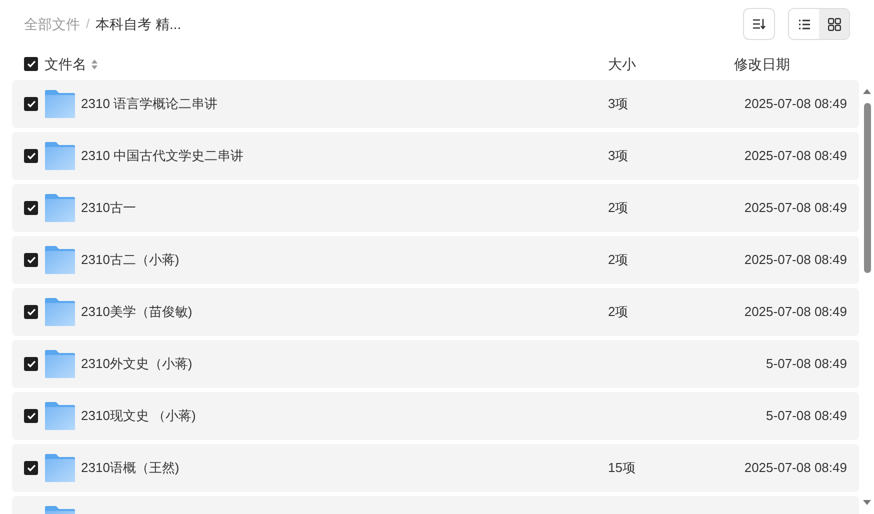 The width and height of the screenshot is (874, 514). I want to click on column-header: 修改日期, so click(762, 64).